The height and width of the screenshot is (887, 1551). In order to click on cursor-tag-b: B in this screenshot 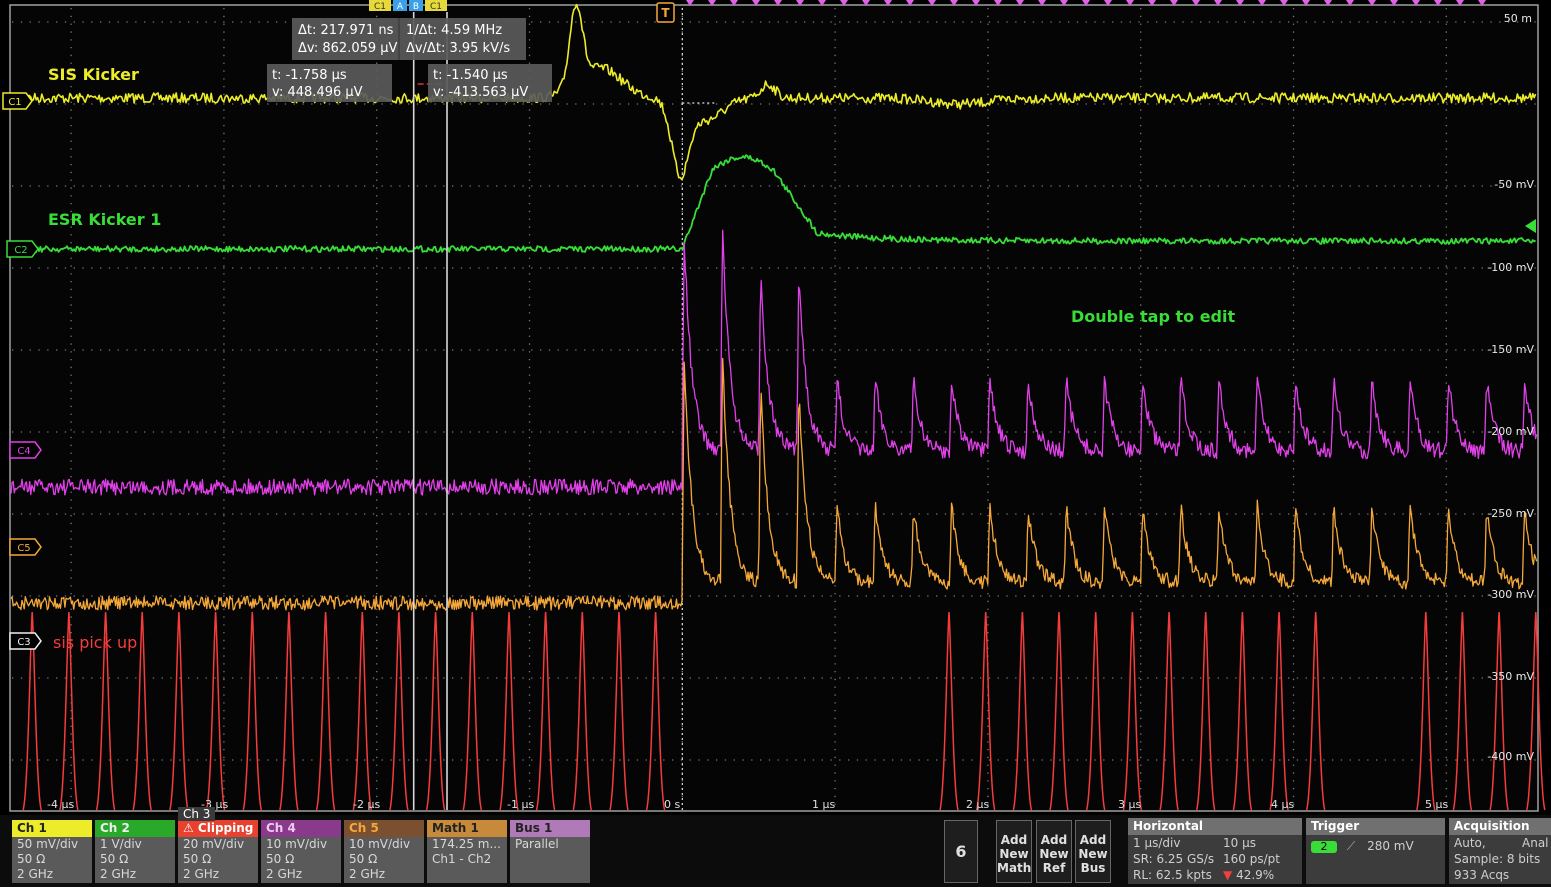, I will do `click(416, 7)`.